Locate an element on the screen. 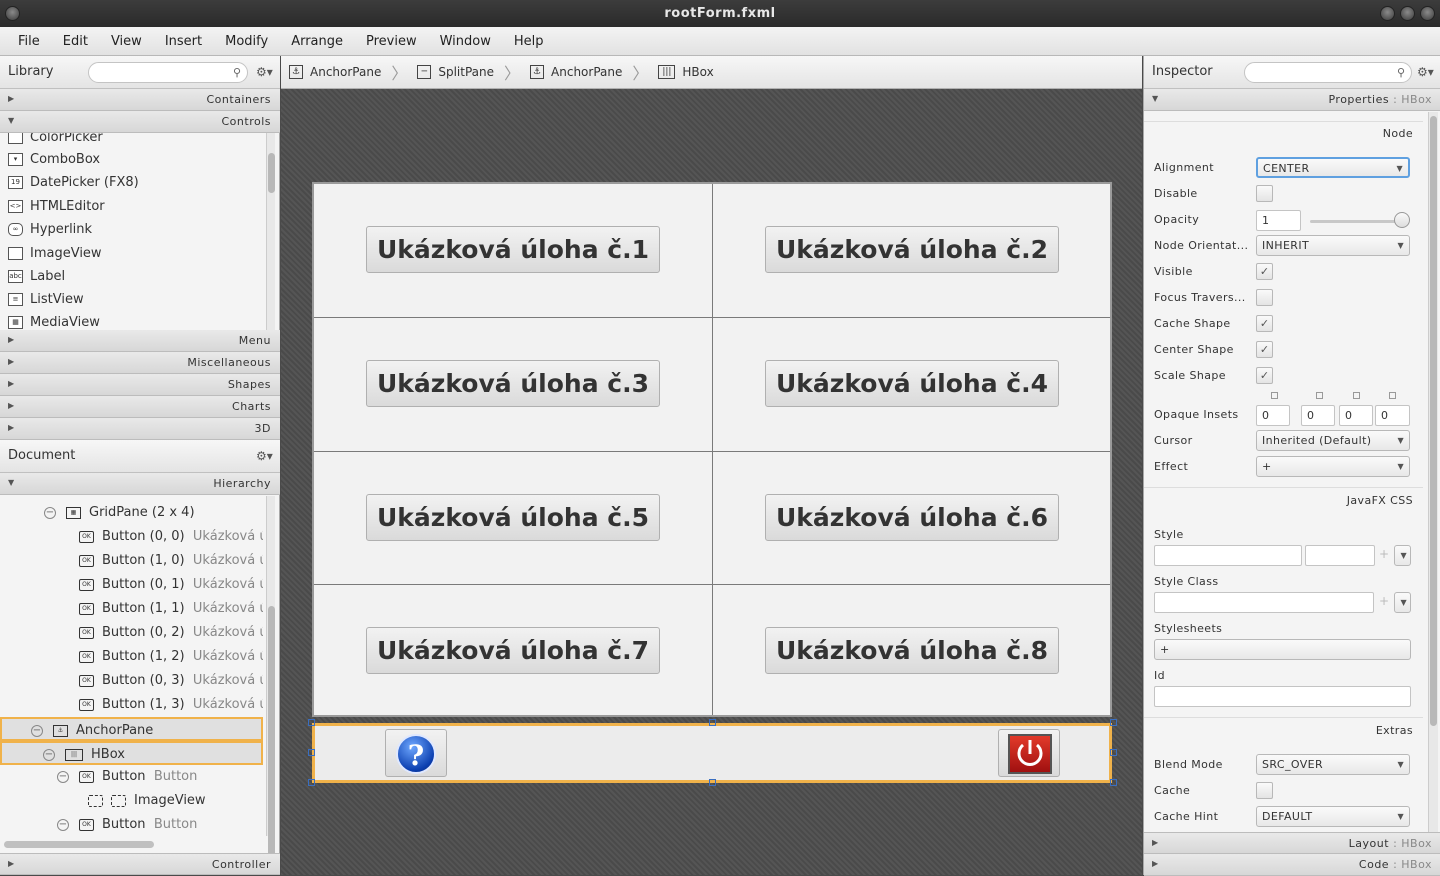  library-item-combobox: ▾ ComboBox is located at coordinates (54, 159).